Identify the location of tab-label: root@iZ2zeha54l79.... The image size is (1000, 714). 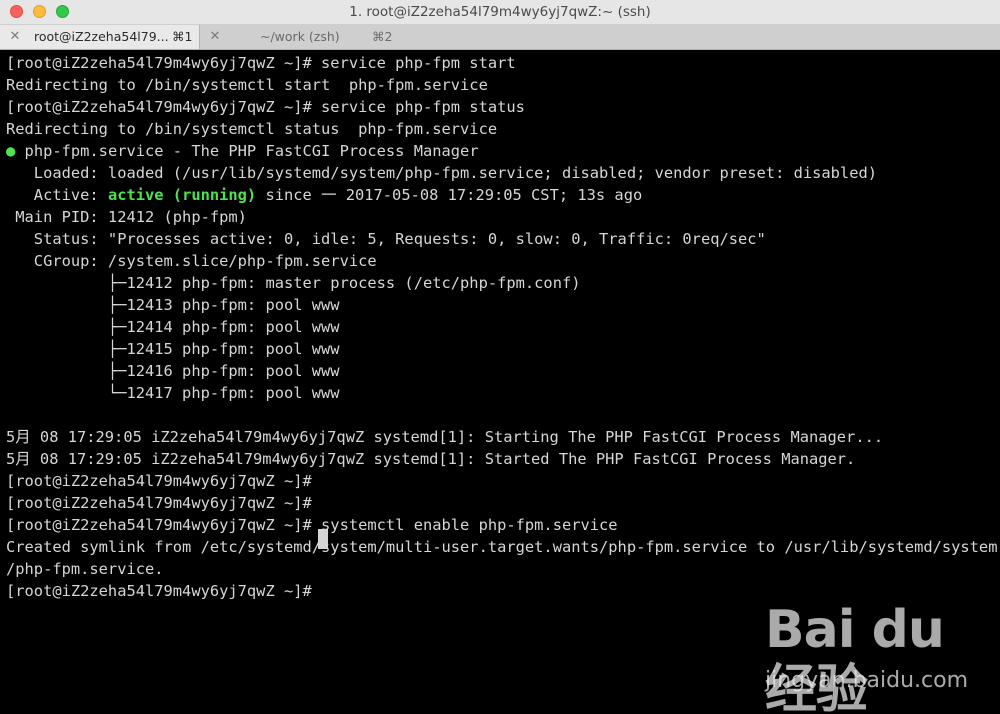
(101, 36).